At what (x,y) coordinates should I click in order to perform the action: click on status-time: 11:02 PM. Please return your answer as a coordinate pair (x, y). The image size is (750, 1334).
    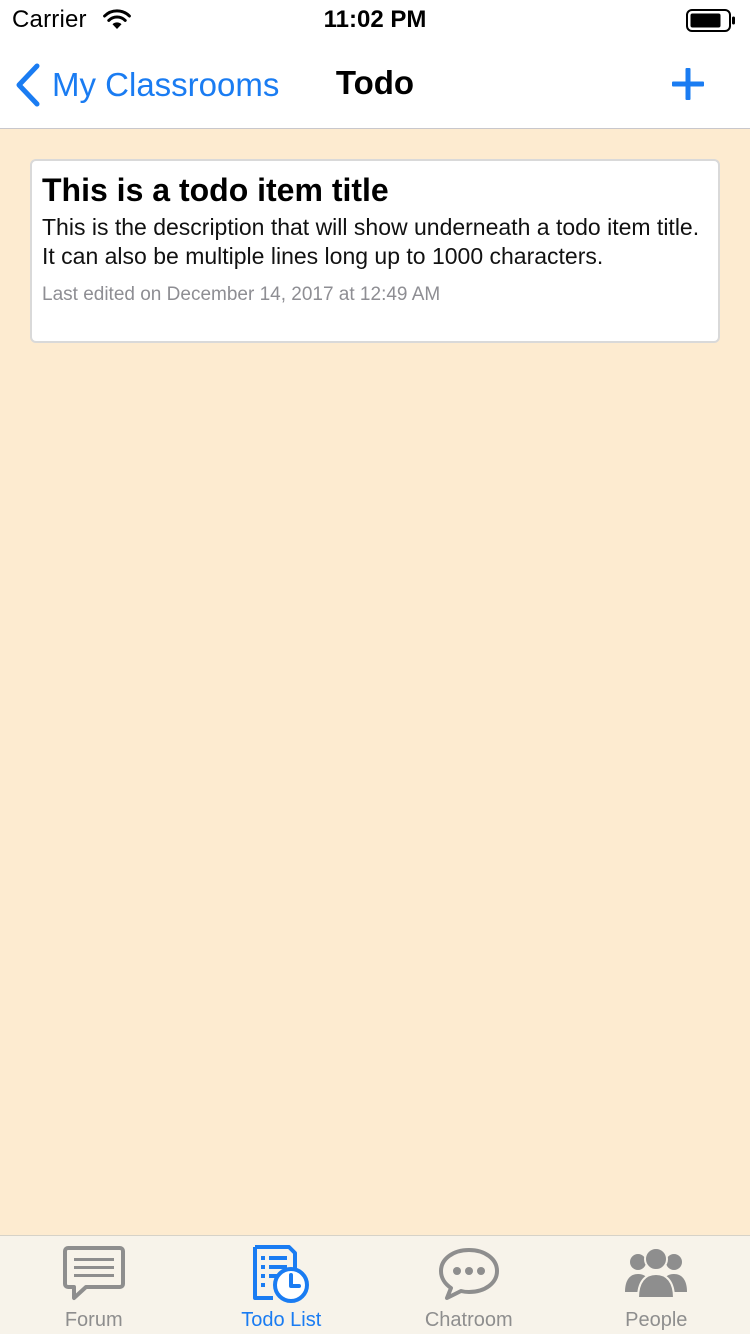
    Looking at the image, I should click on (375, 19).